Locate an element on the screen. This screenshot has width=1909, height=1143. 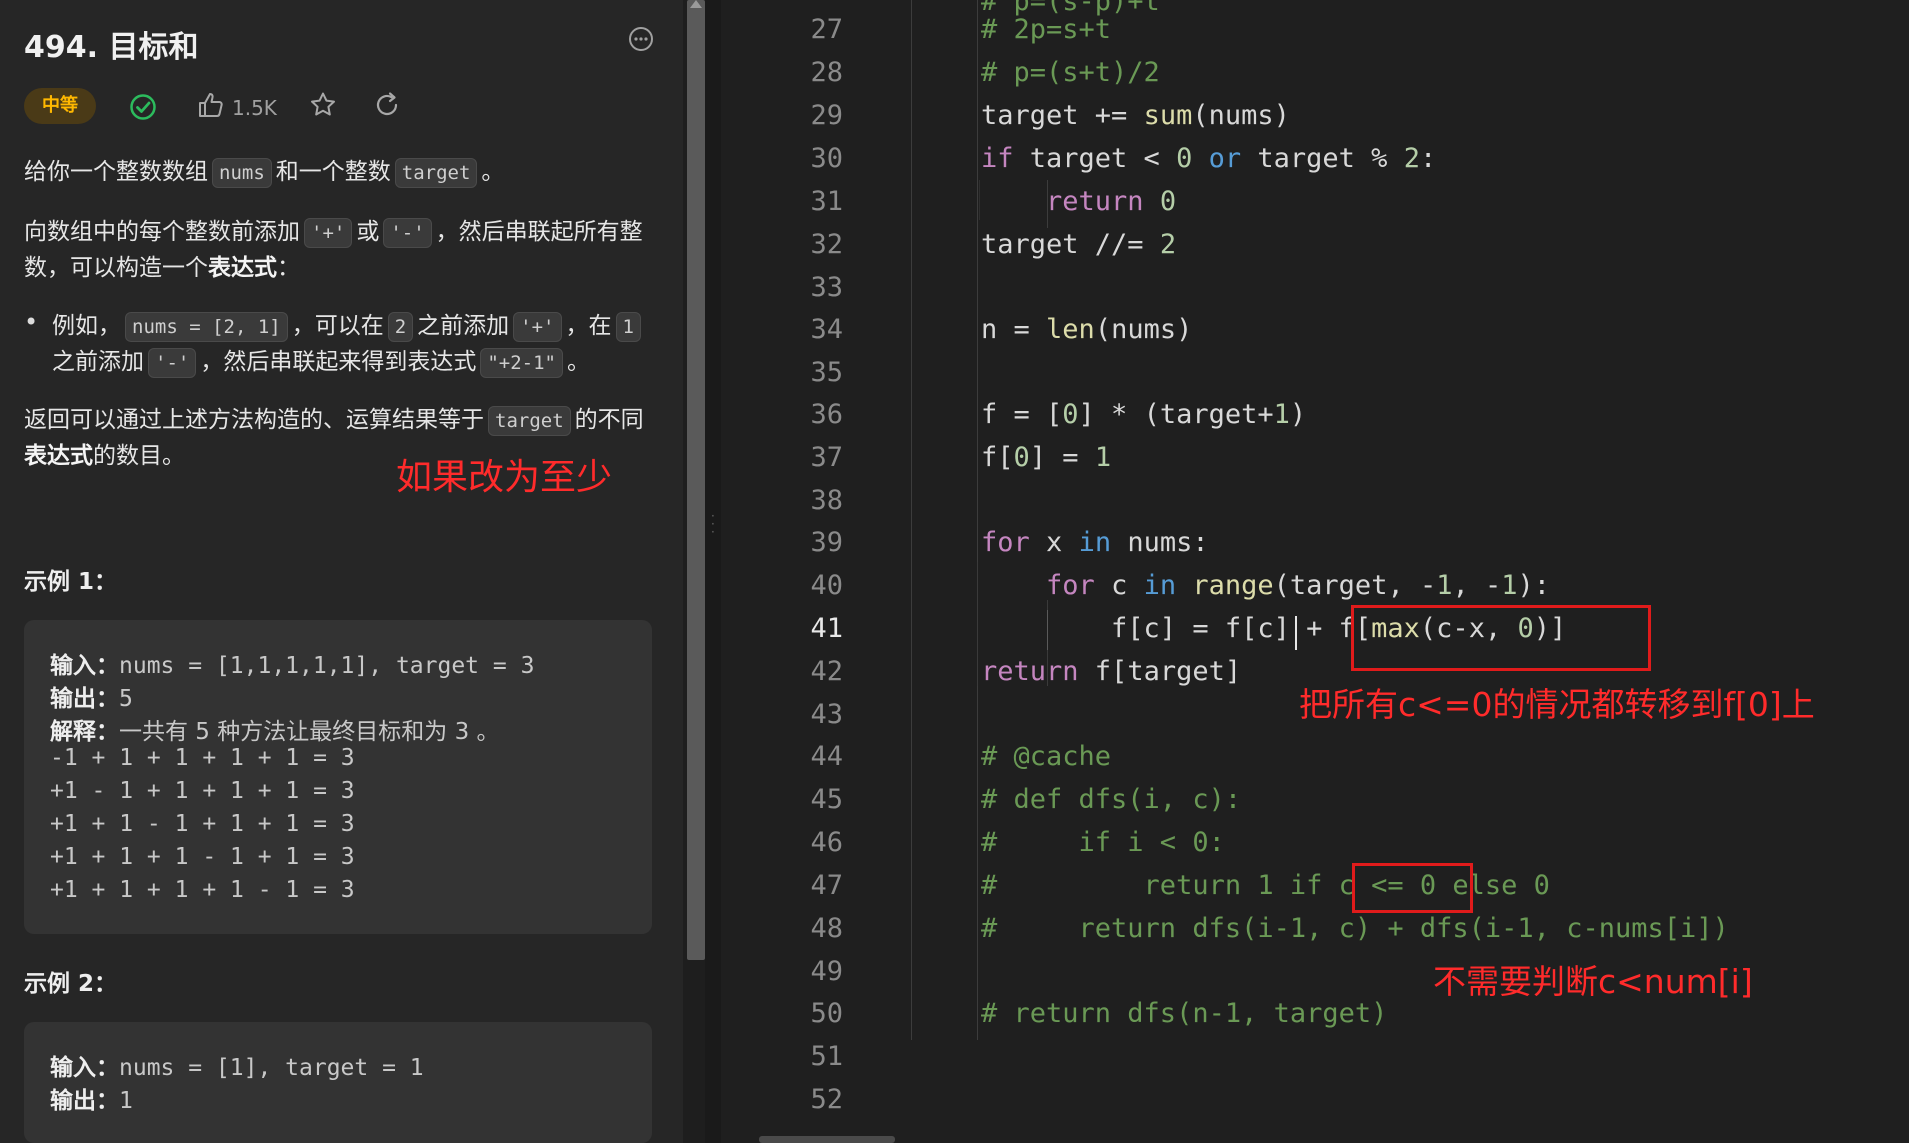
desc-text: ，可以在 is located at coordinates (337, 326).